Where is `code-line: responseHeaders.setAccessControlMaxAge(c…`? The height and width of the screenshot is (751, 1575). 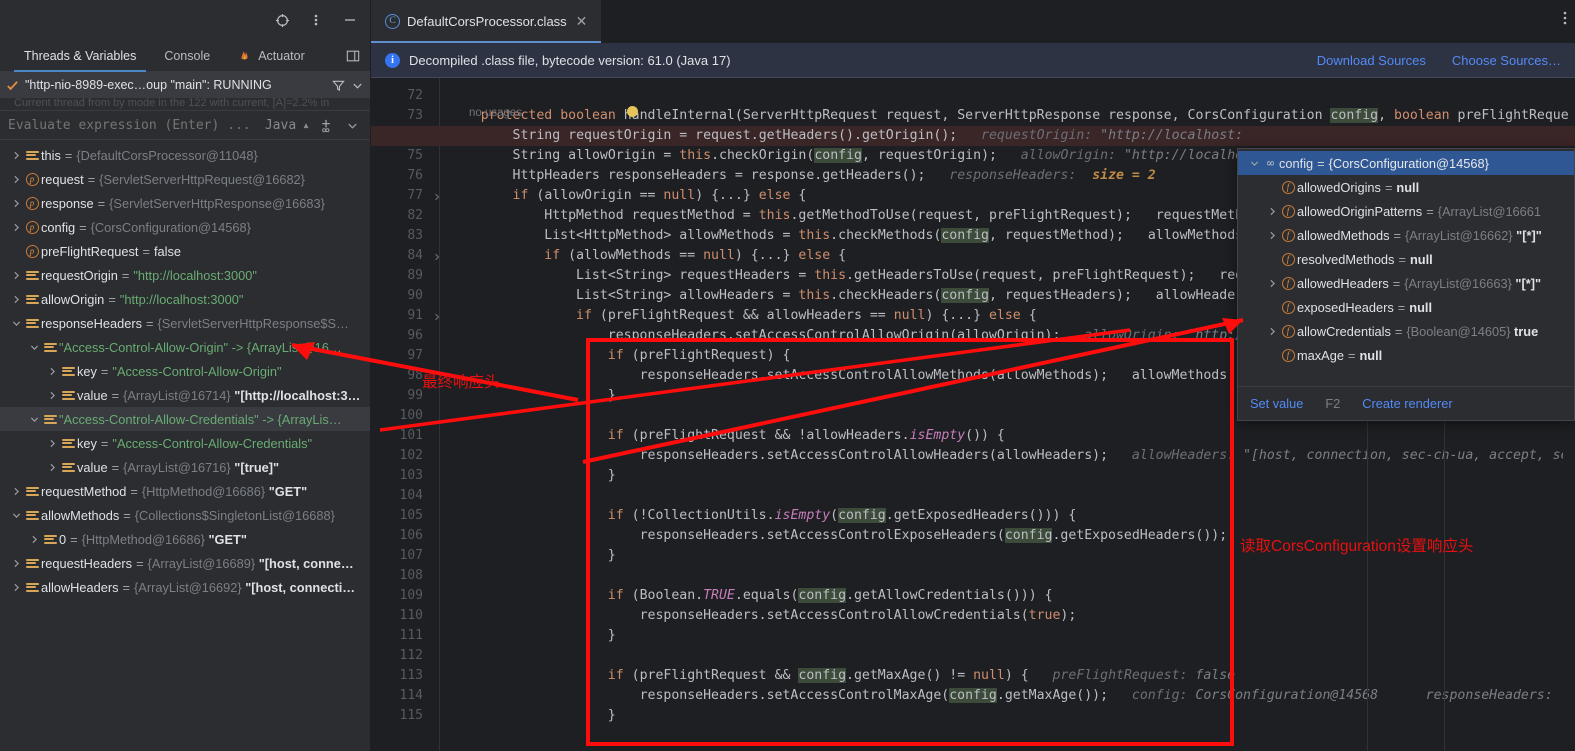
code-line: responseHeaders.setAccessControlMaxAge(c… is located at coordinates (1012, 696).